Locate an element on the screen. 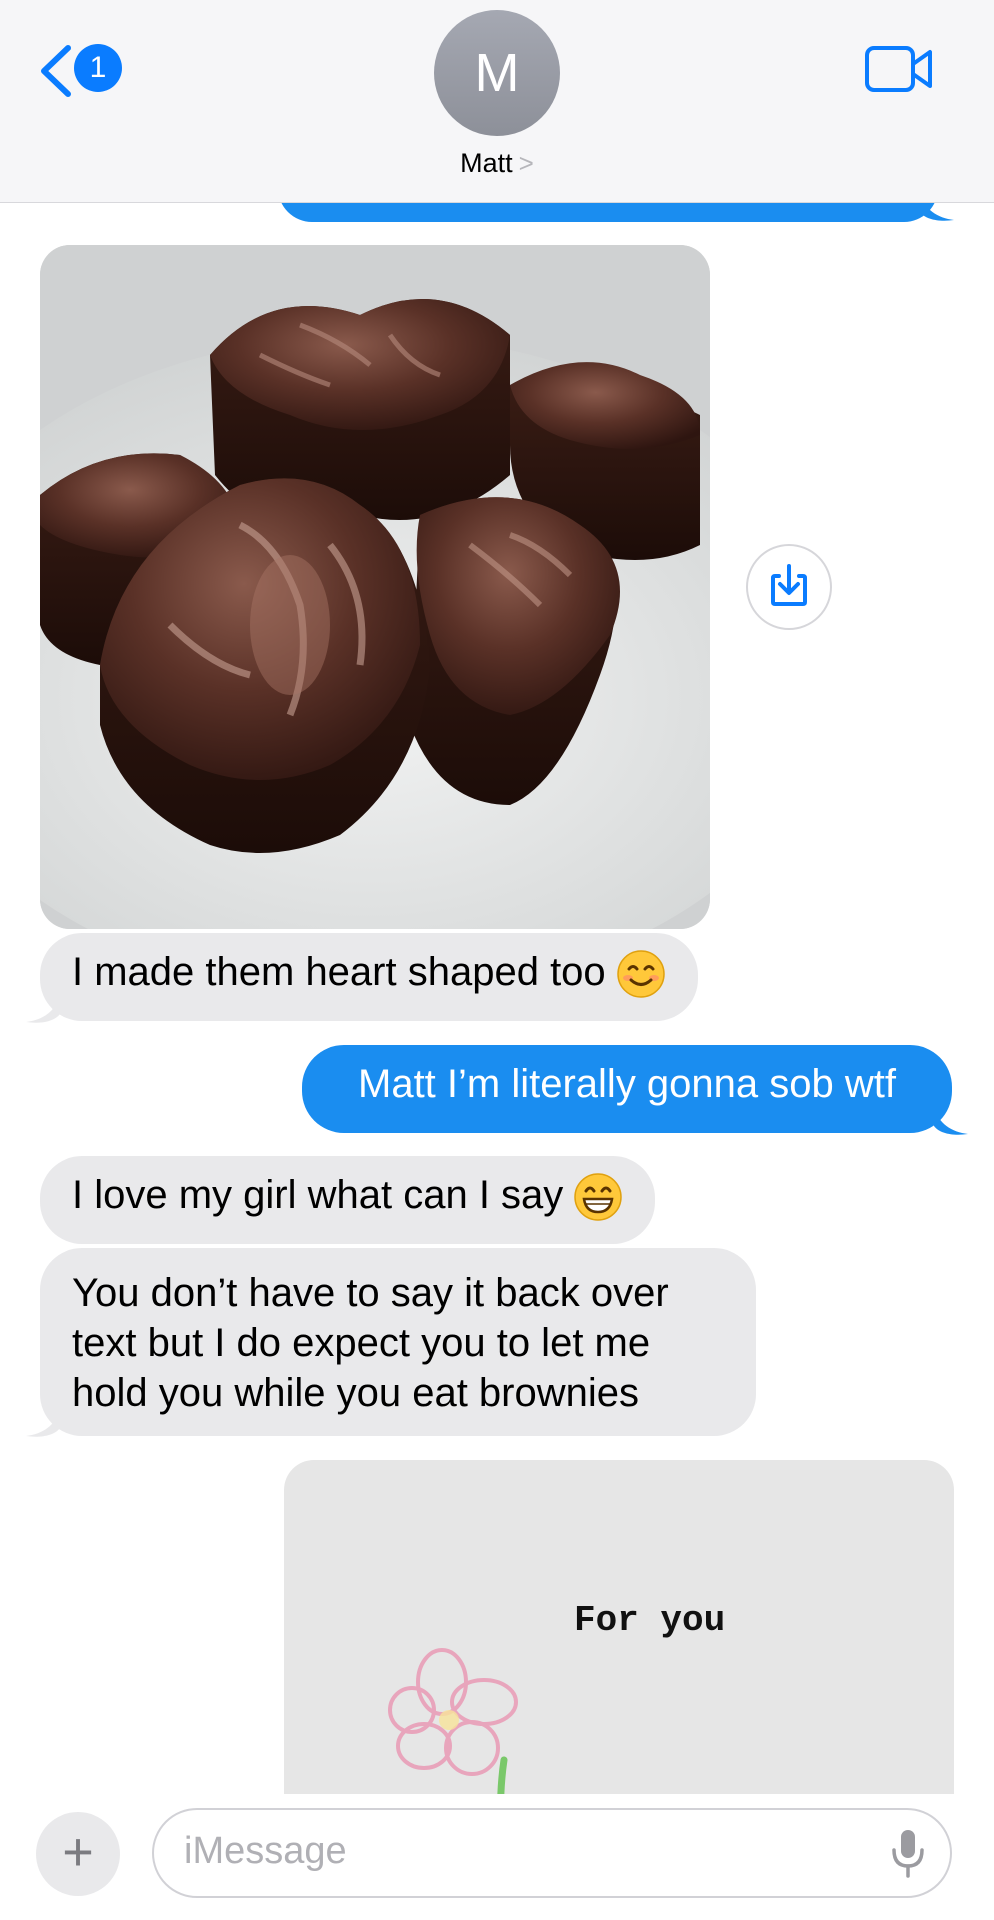 This screenshot has height=1920, width=994. add-attachment-button: + is located at coordinates (78, 1854).